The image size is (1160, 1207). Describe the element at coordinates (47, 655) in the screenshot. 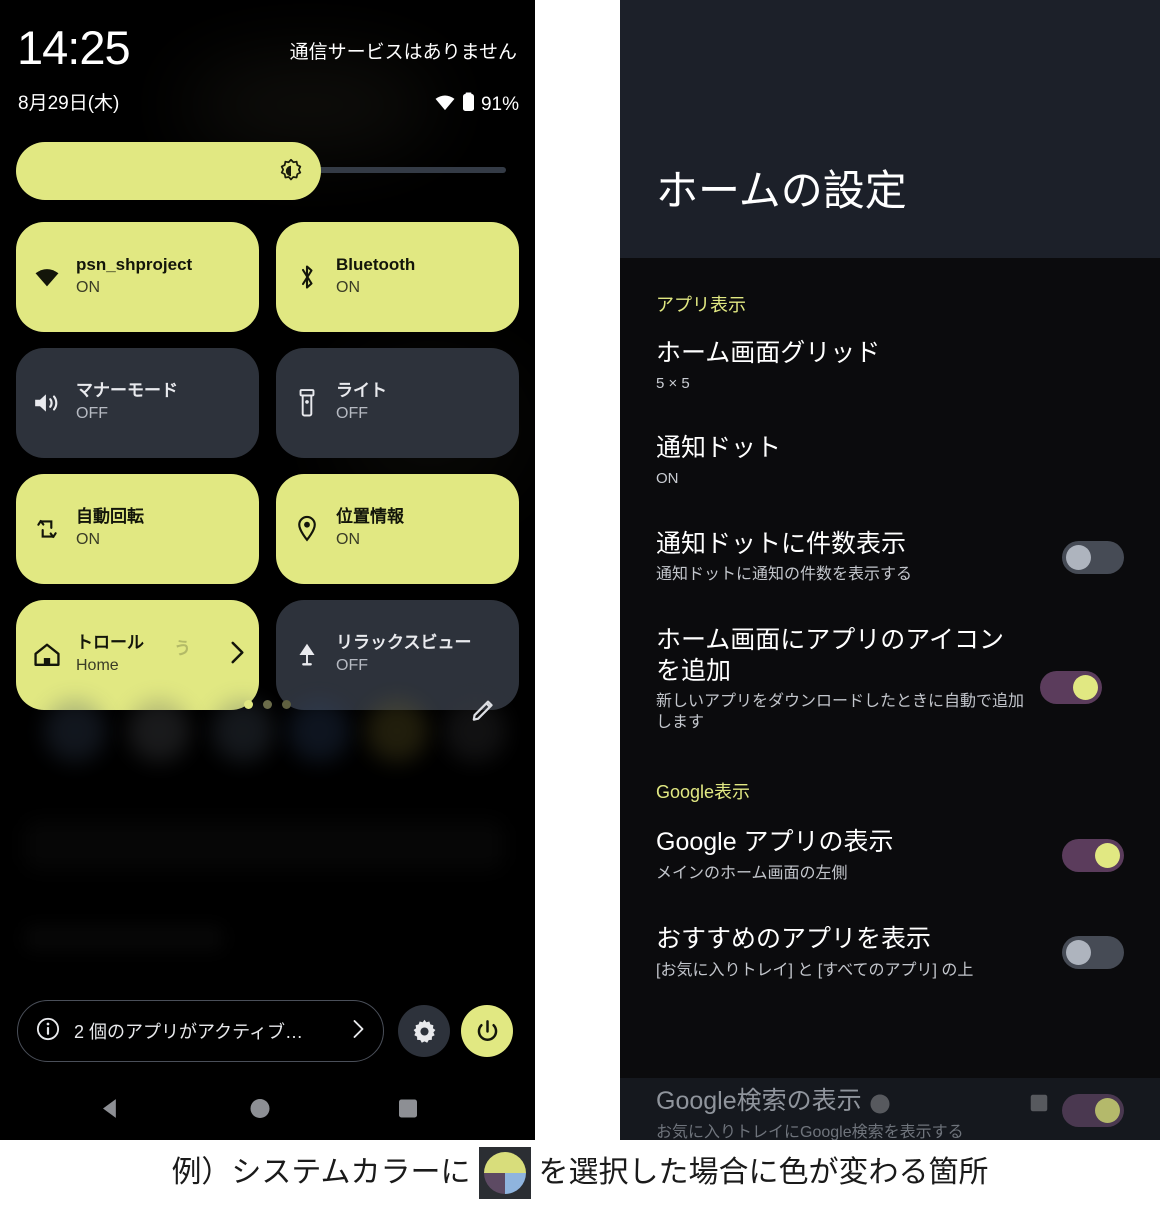

I see `home-icon` at that location.